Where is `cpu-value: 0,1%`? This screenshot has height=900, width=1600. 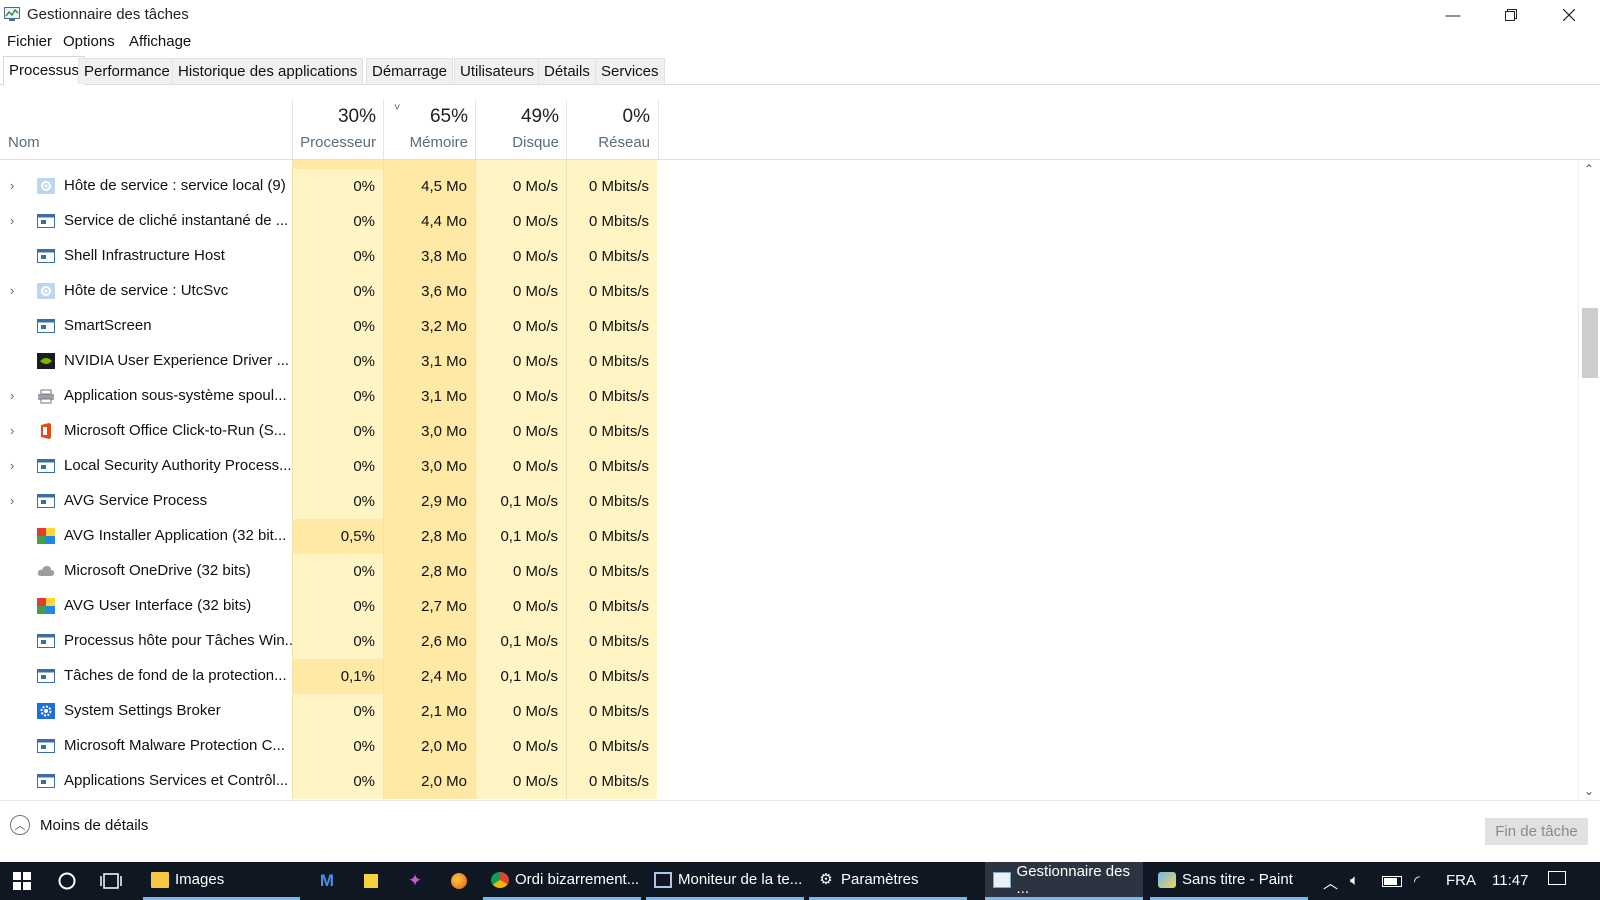 cpu-value: 0,1% is located at coordinates (337, 676).